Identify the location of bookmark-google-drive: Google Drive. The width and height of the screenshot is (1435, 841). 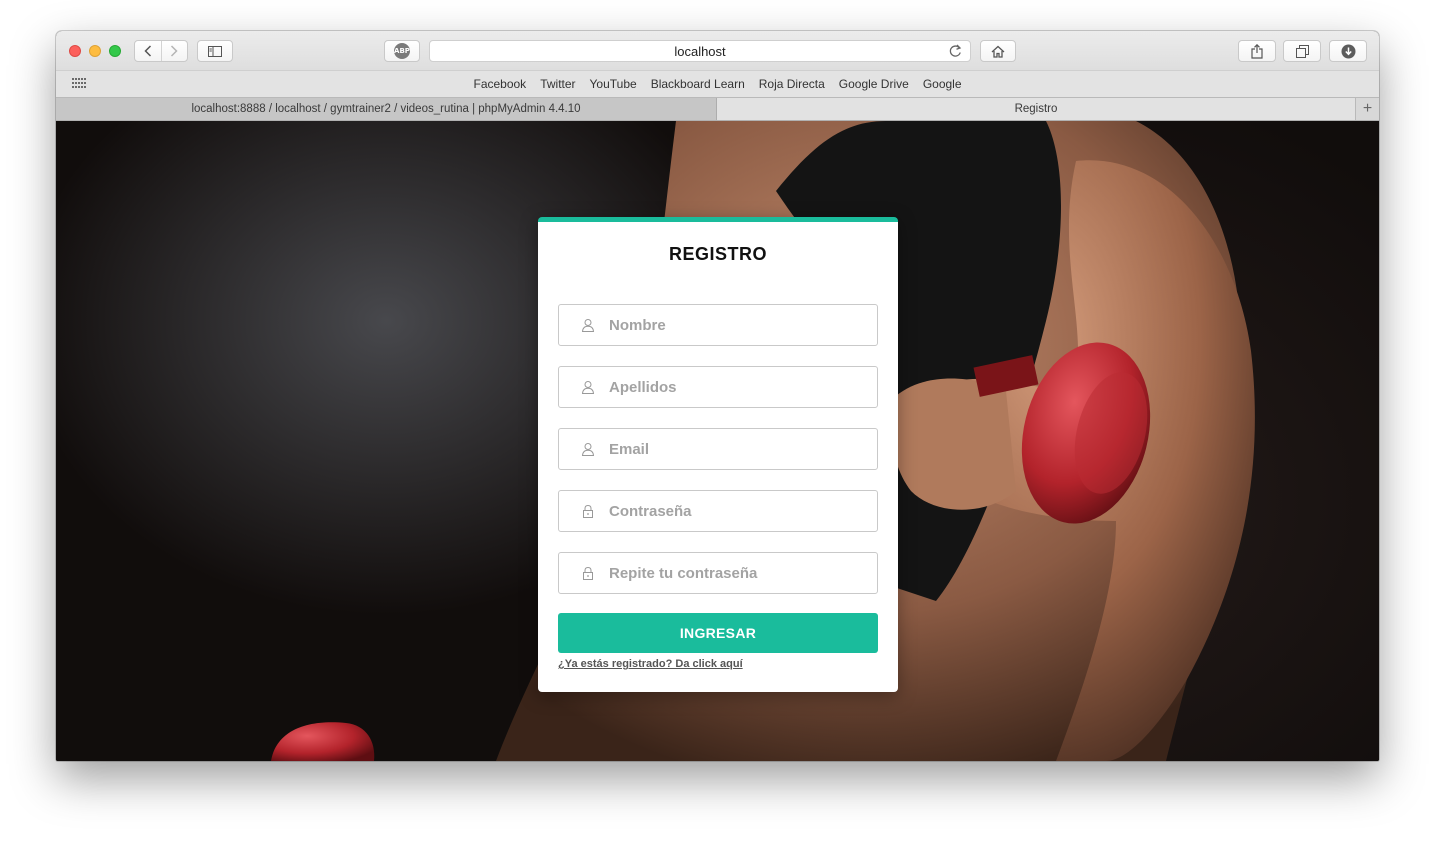
(874, 84).